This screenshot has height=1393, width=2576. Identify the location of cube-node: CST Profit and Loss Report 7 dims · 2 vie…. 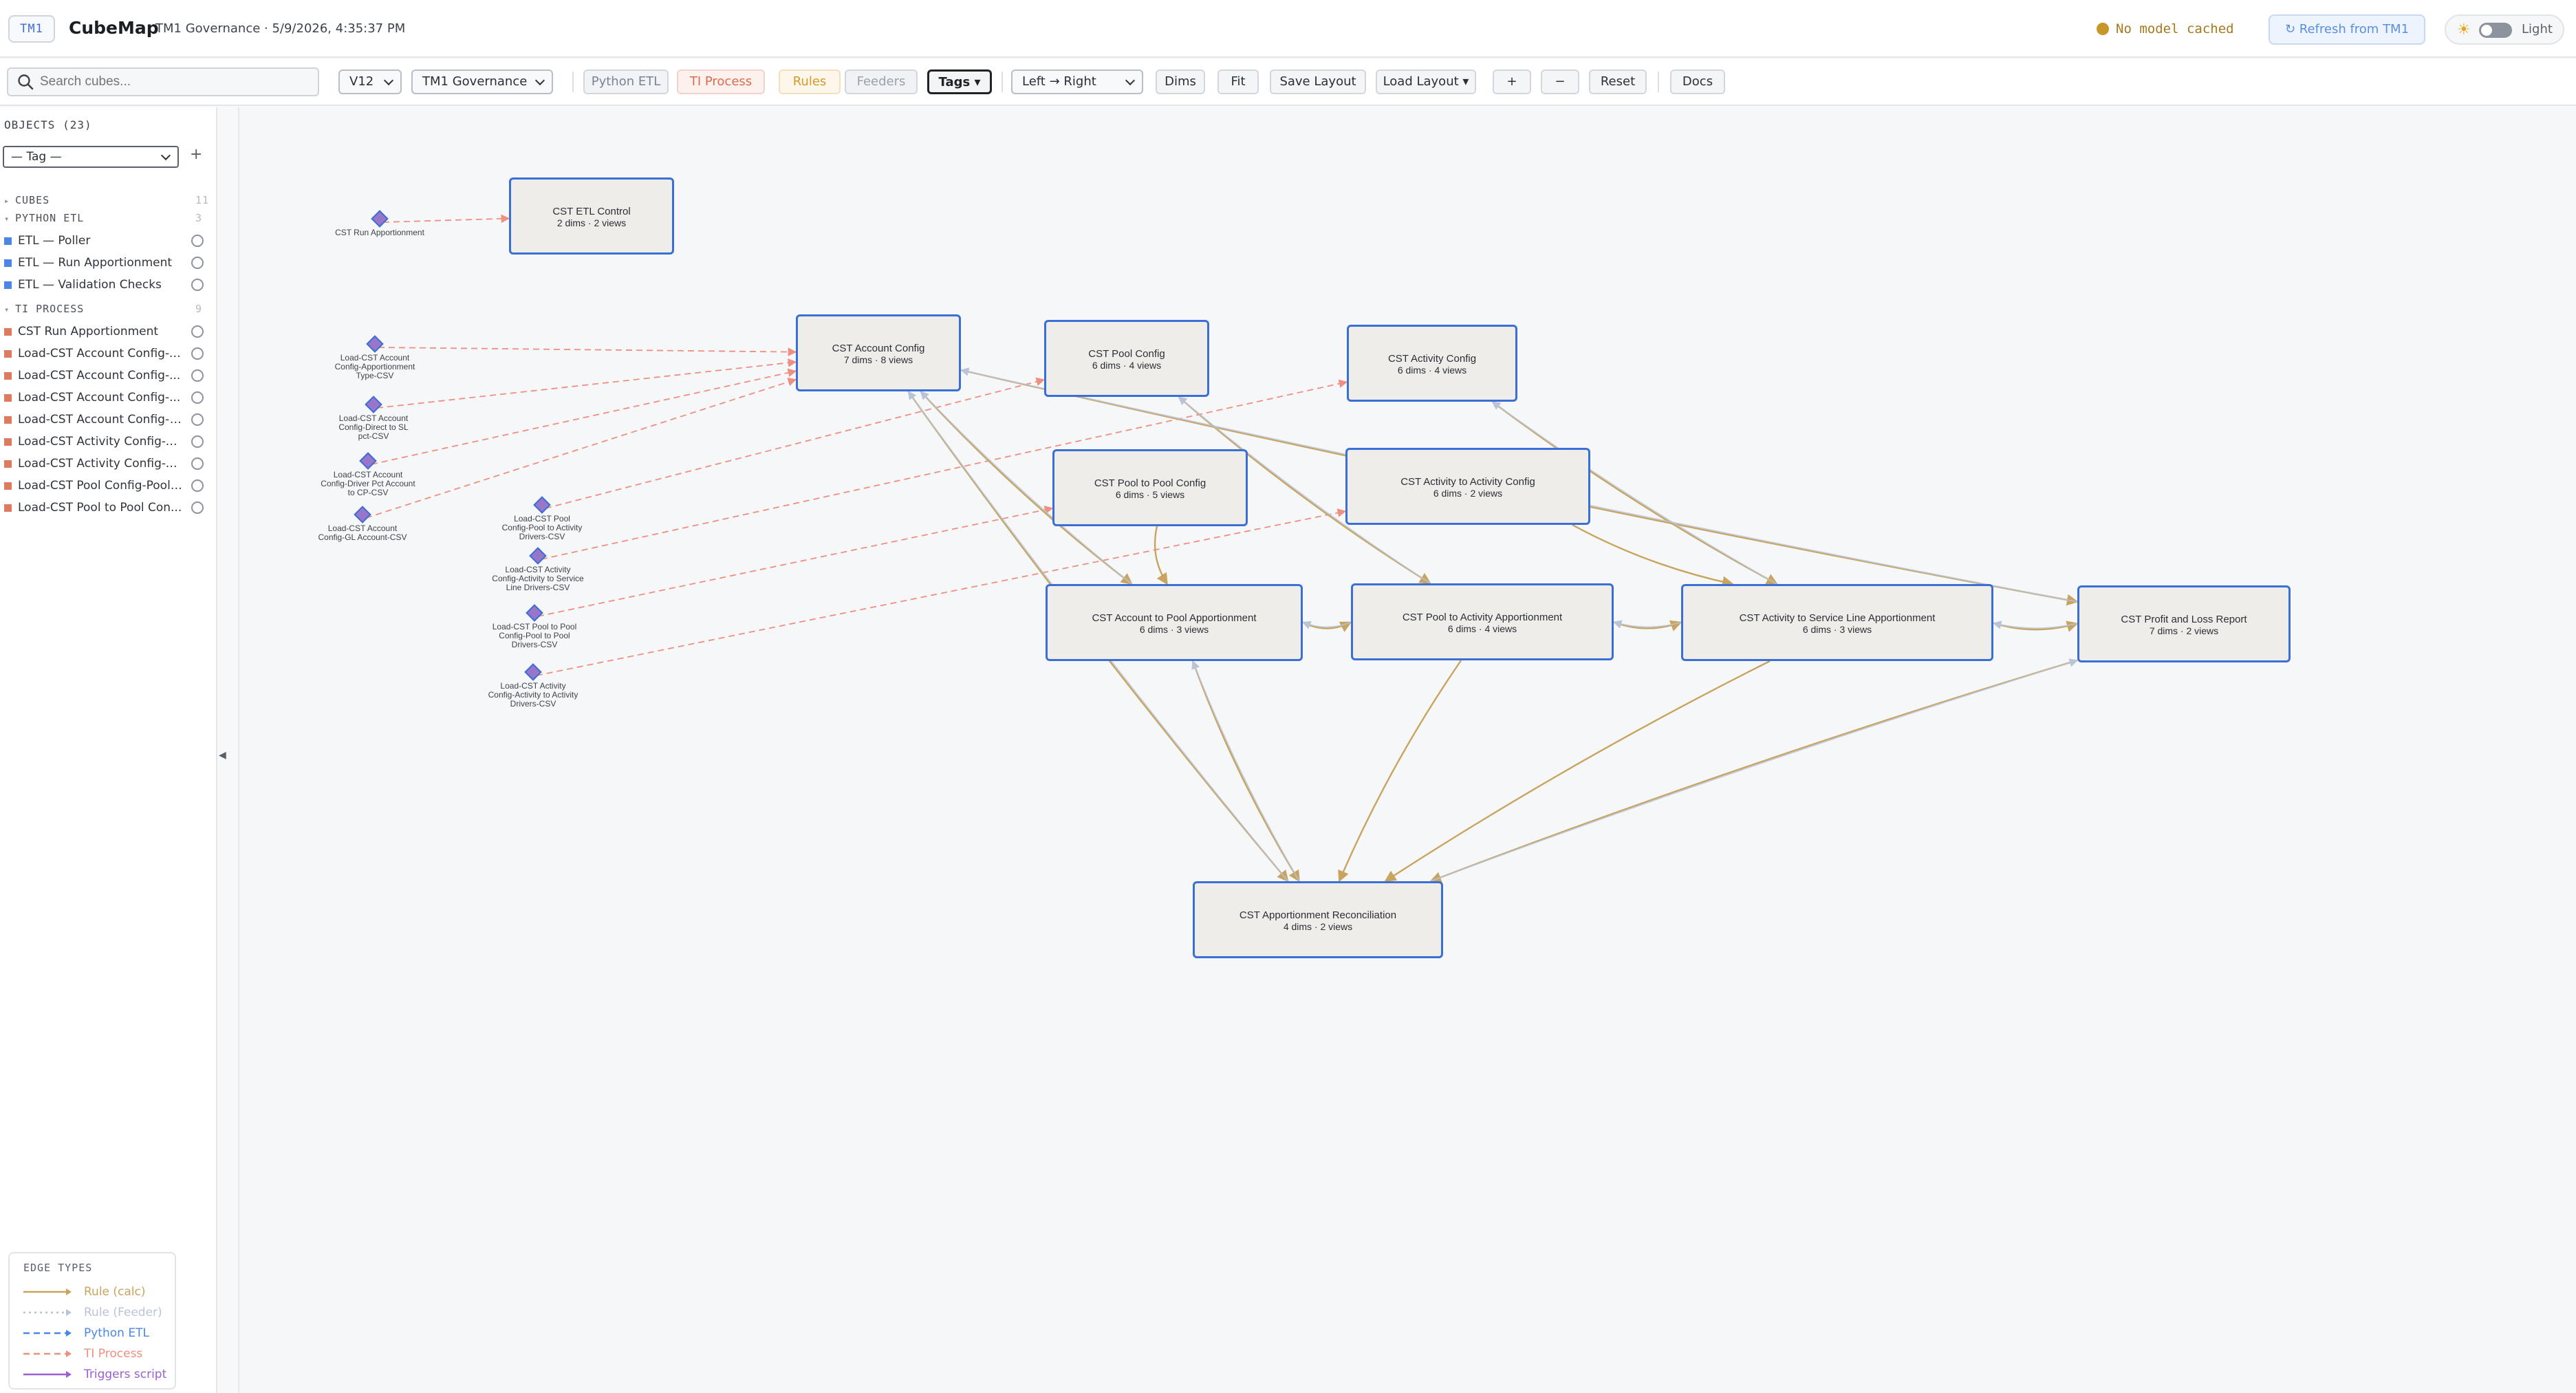
(2184, 623).